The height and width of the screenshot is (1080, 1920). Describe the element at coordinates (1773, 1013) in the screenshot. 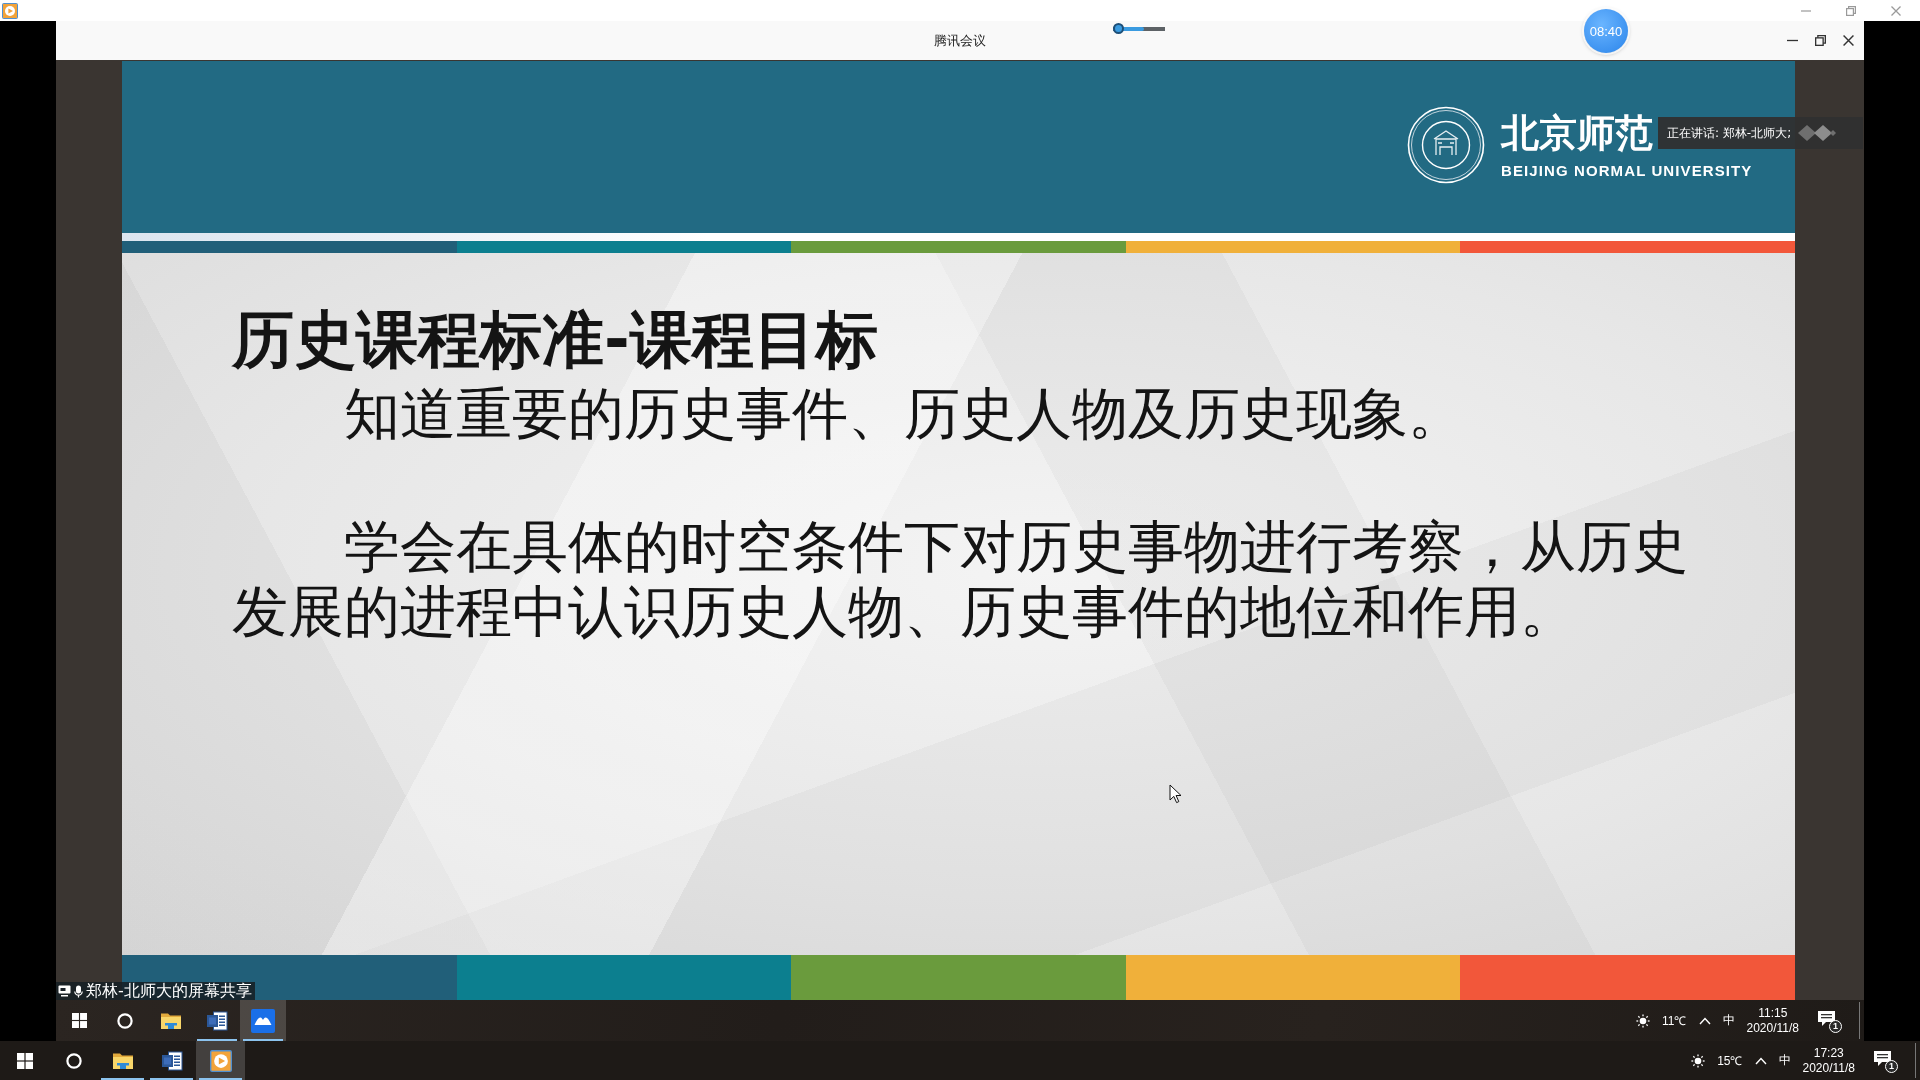

I see `clock-time: 11:15` at that location.